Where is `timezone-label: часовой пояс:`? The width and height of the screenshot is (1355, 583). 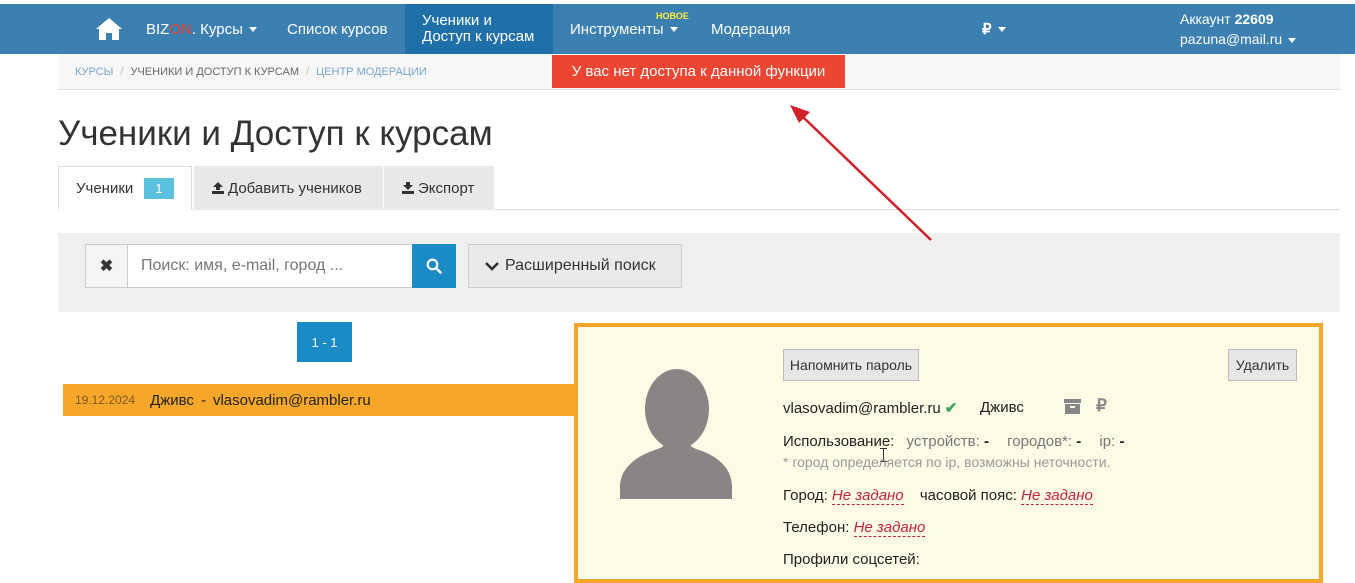 timezone-label: часовой пояс: is located at coordinates (968, 495).